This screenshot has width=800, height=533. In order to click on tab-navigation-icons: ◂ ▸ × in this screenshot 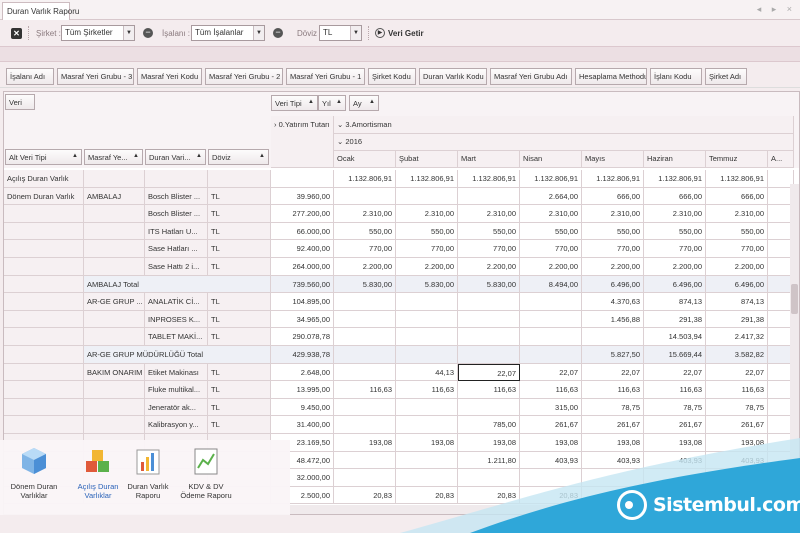, I will do `click(776, 9)`.